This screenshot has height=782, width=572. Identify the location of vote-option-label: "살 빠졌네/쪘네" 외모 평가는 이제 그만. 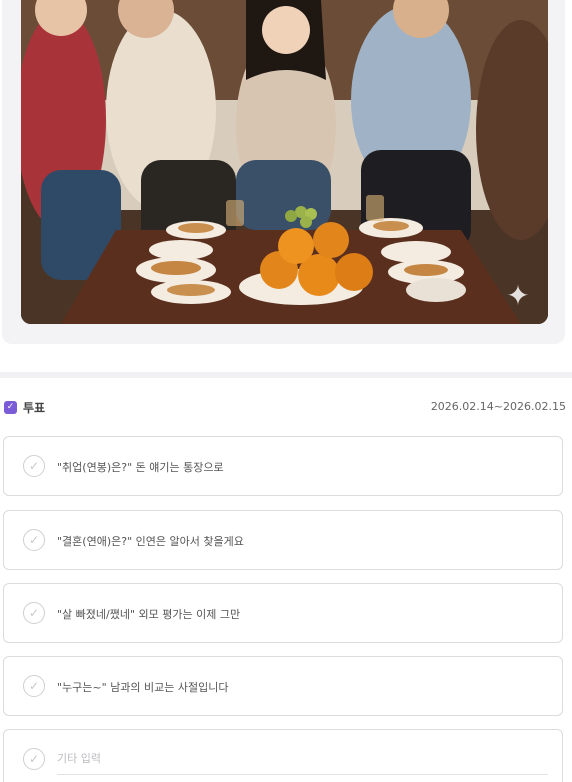
(149, 614).